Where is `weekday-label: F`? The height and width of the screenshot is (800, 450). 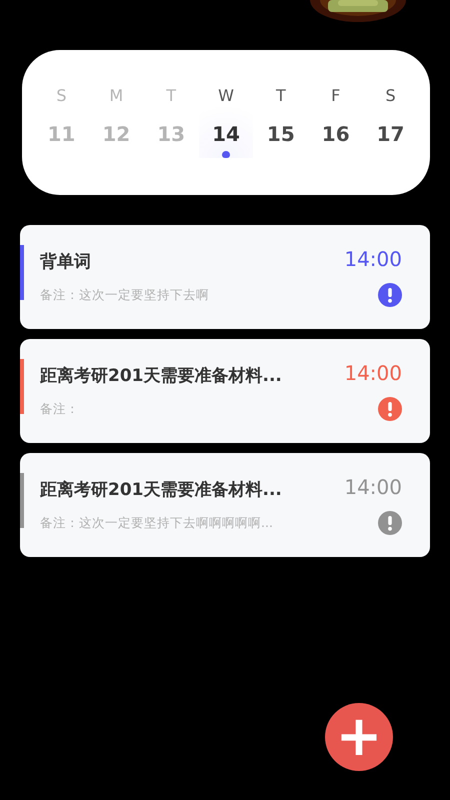
weekday-label: F is located at coordinates (335, 96).